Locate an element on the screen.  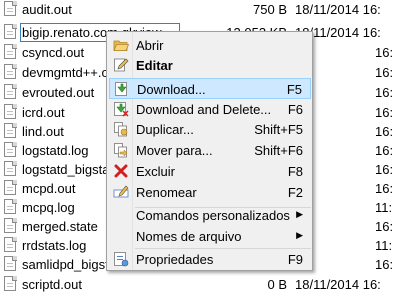
menu-item-excluir: Excluir F8 is located at coordinates (210, 171).